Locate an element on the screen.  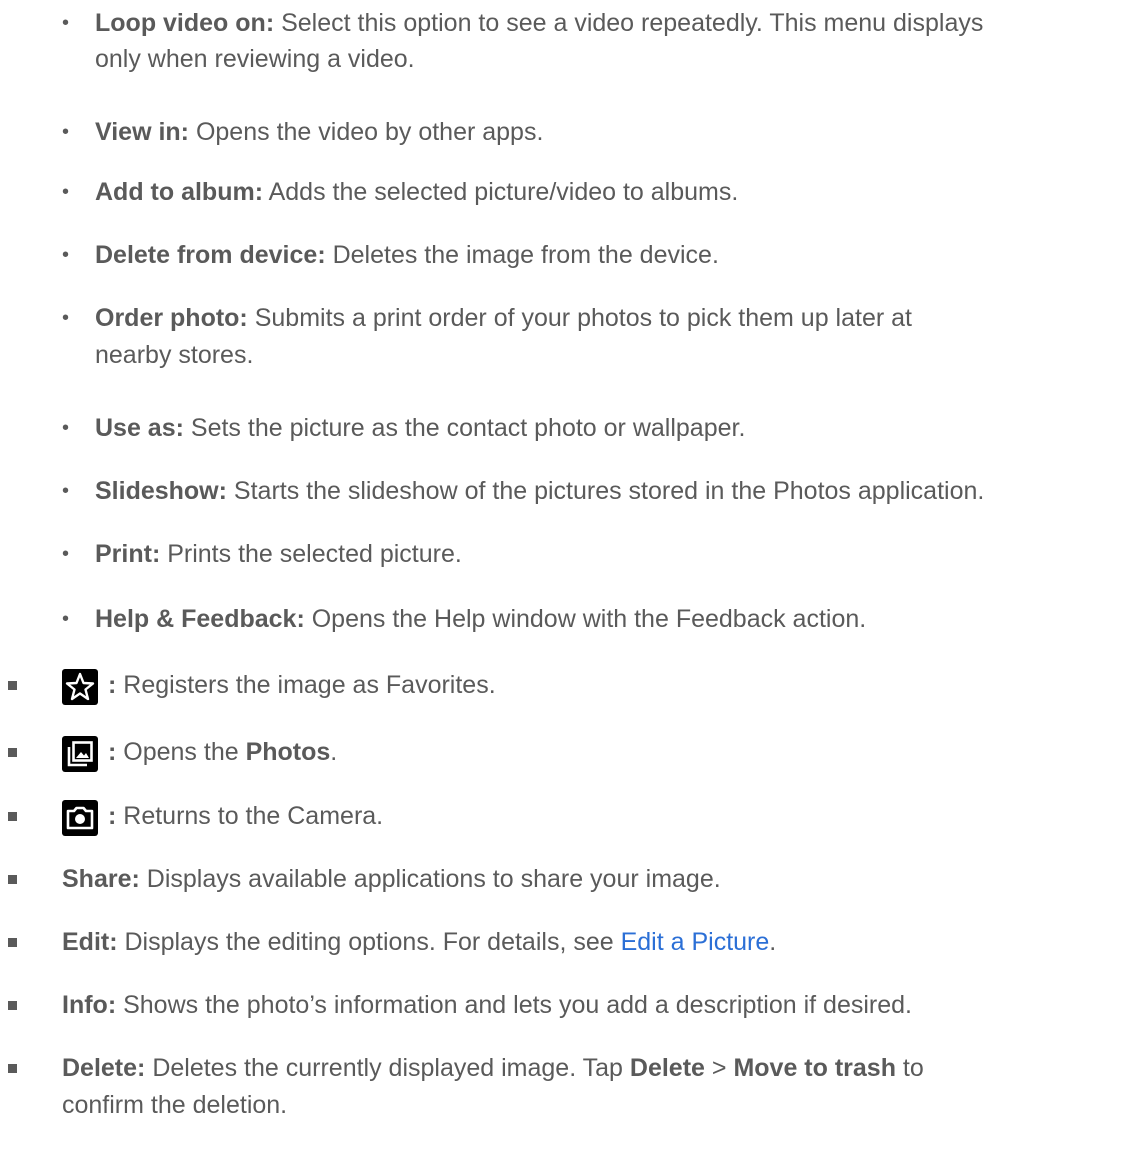
list-item-print: Print: Prints the selected picture. is located at coordinates (278, 554).